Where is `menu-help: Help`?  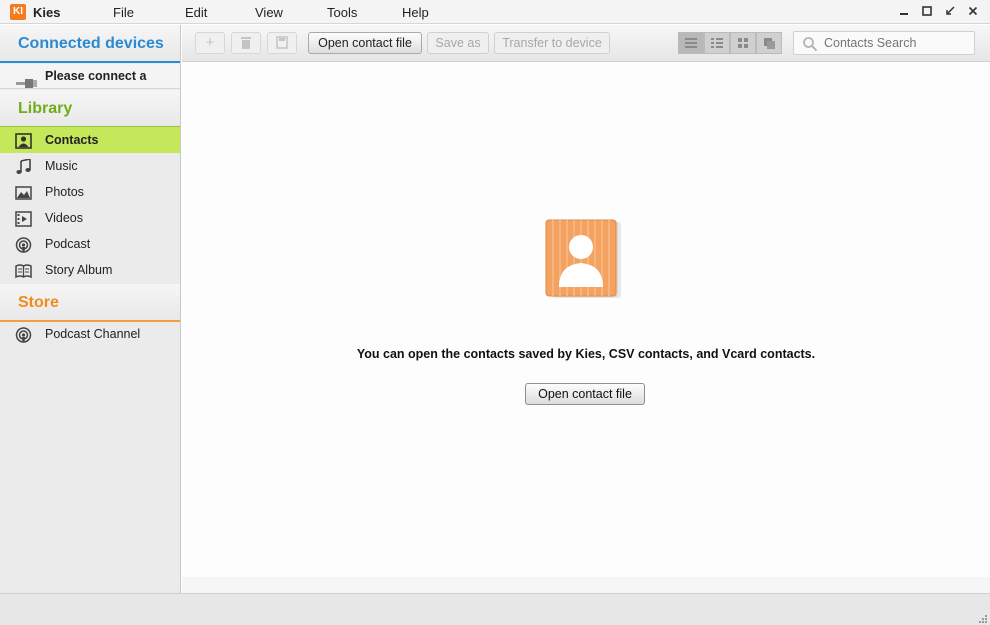 menu-help: Help is located at coordinates (415, 12).